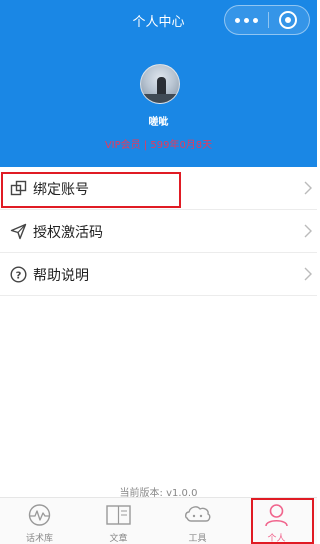 The width and height of the screenshot is (320, 544). What do you see at coordinates (39, 539) in the screenshot?
I see `tab-label: 话术库` at bounding box center [39, 539].